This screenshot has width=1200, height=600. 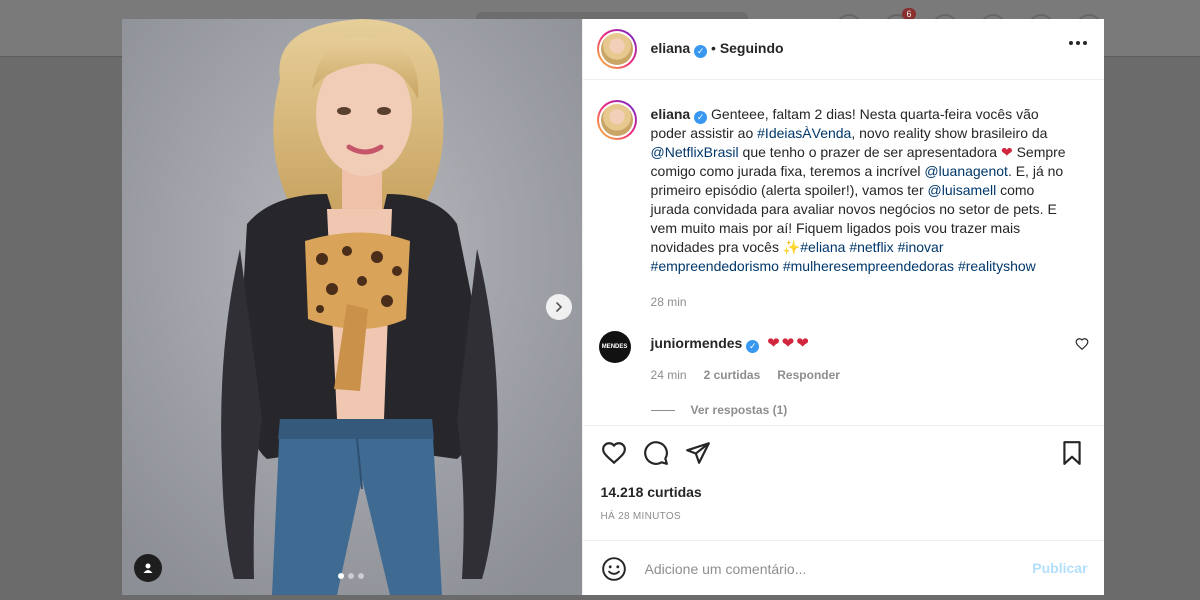 I want to click on commenter-avatar: MENDES, so click(x=614, y=347).